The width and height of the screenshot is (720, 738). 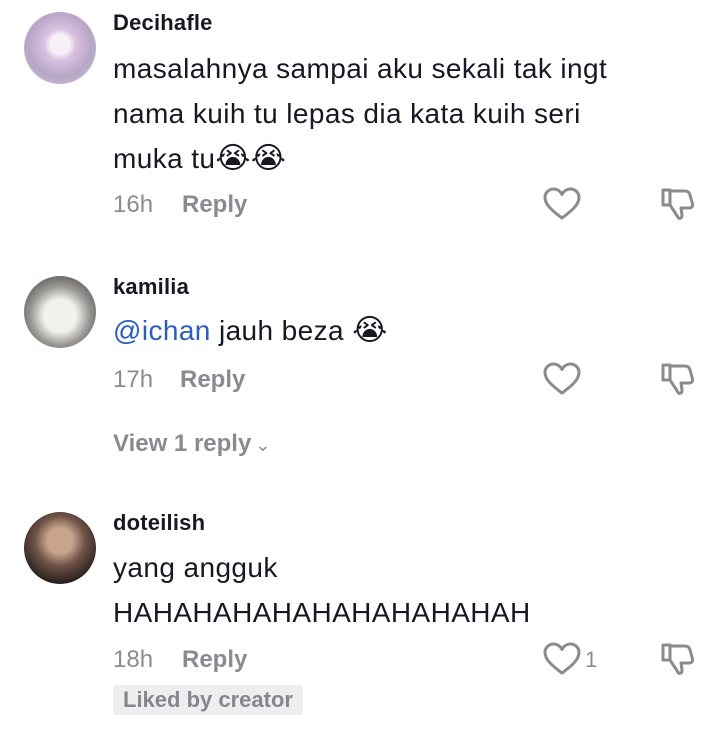 What do you see at coordinates (208, 700) in the screenshot?
I see `liked-by-creator-badge: Liked by creator` at bounding box center [208, 700].